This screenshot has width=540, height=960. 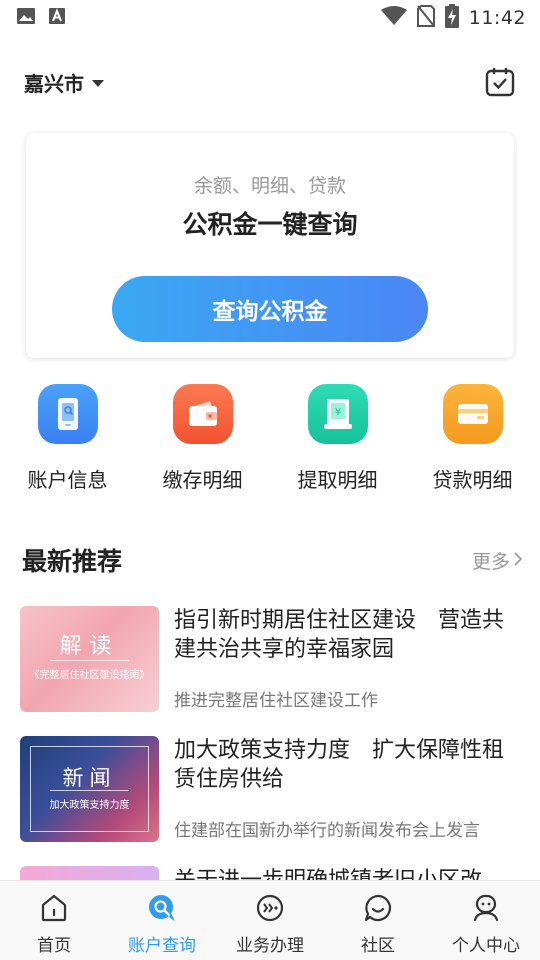 I want to click on thumb-subtitle: 加大政策支持力度, so click(x=89, y=805).